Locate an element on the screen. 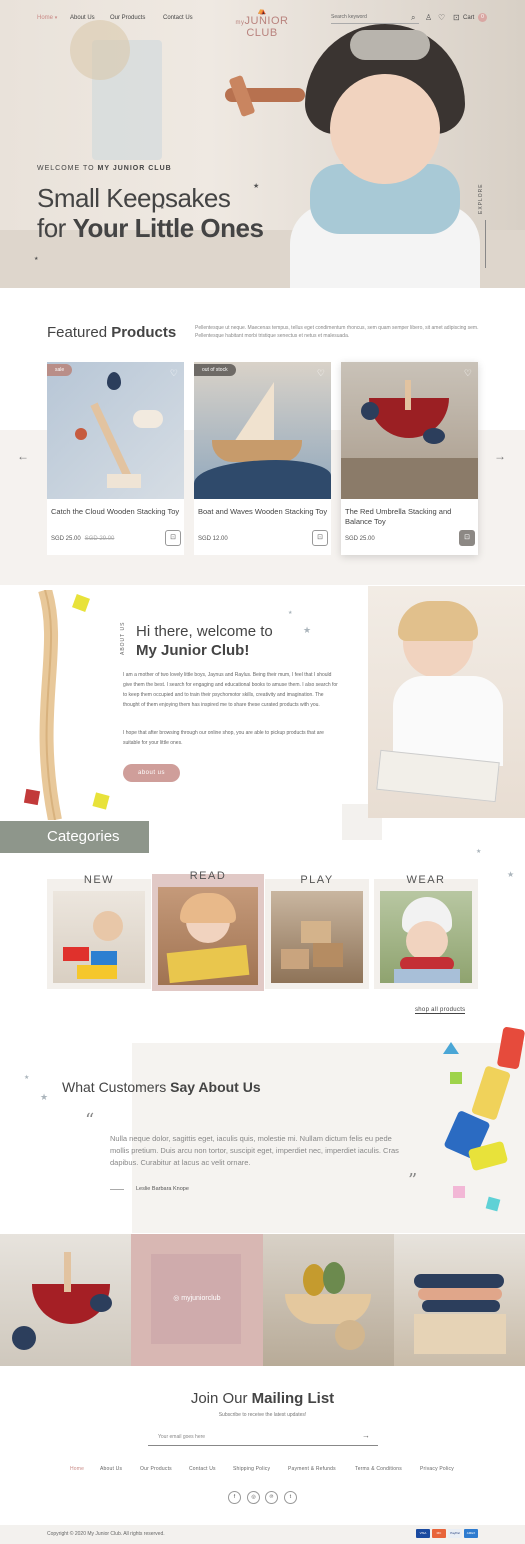  footer-link-products: Our Products is located at coordinates (156, 1469).